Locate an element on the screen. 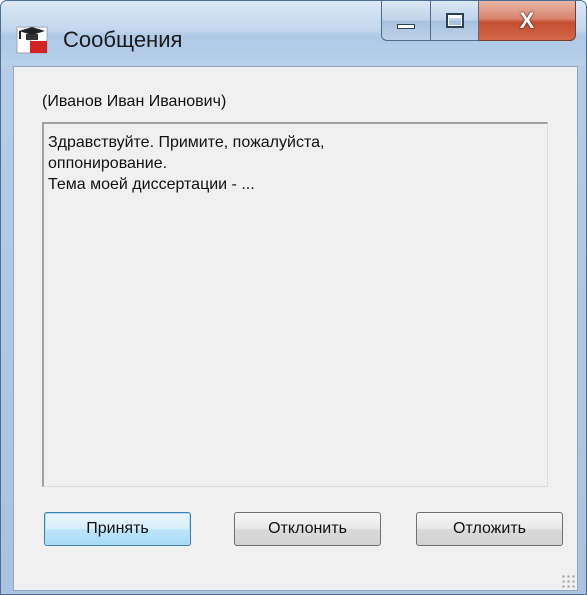 The height and width of the screenshot is (595, 587). close-button: X is located at coordinates (527, 21).